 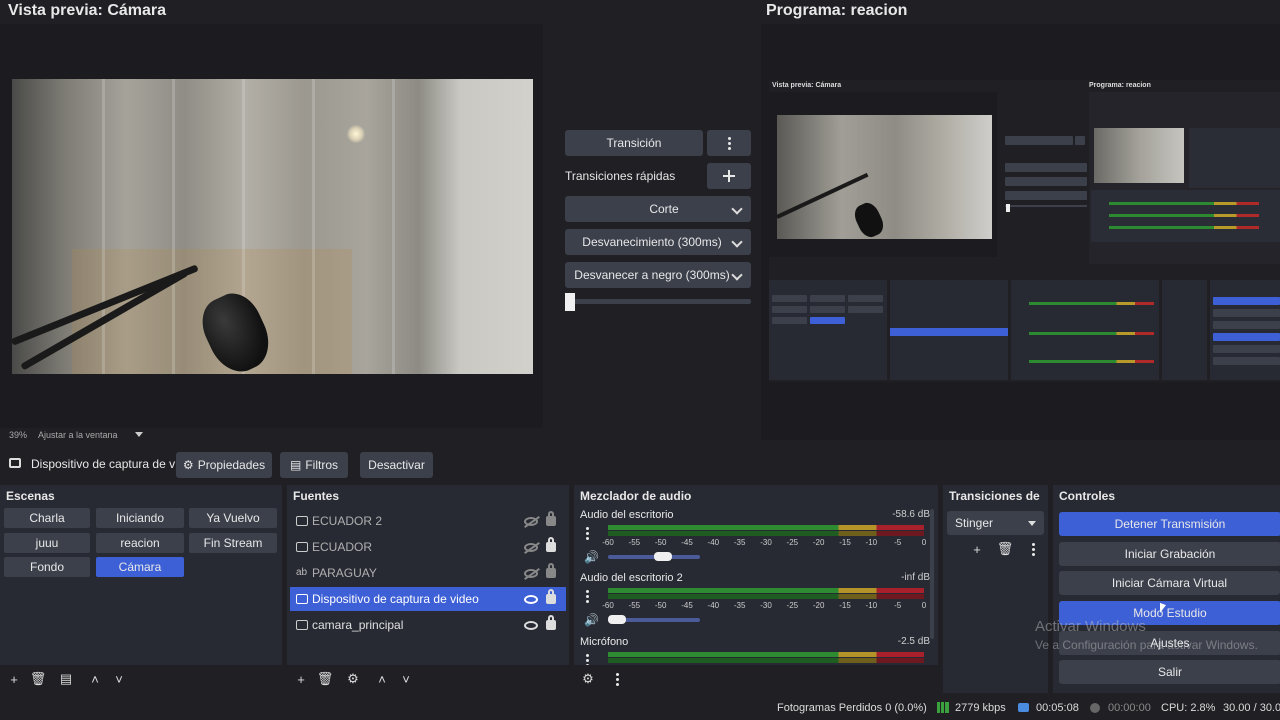 I want to click on scene-button: Iniciando, so click(x=140, y=518).